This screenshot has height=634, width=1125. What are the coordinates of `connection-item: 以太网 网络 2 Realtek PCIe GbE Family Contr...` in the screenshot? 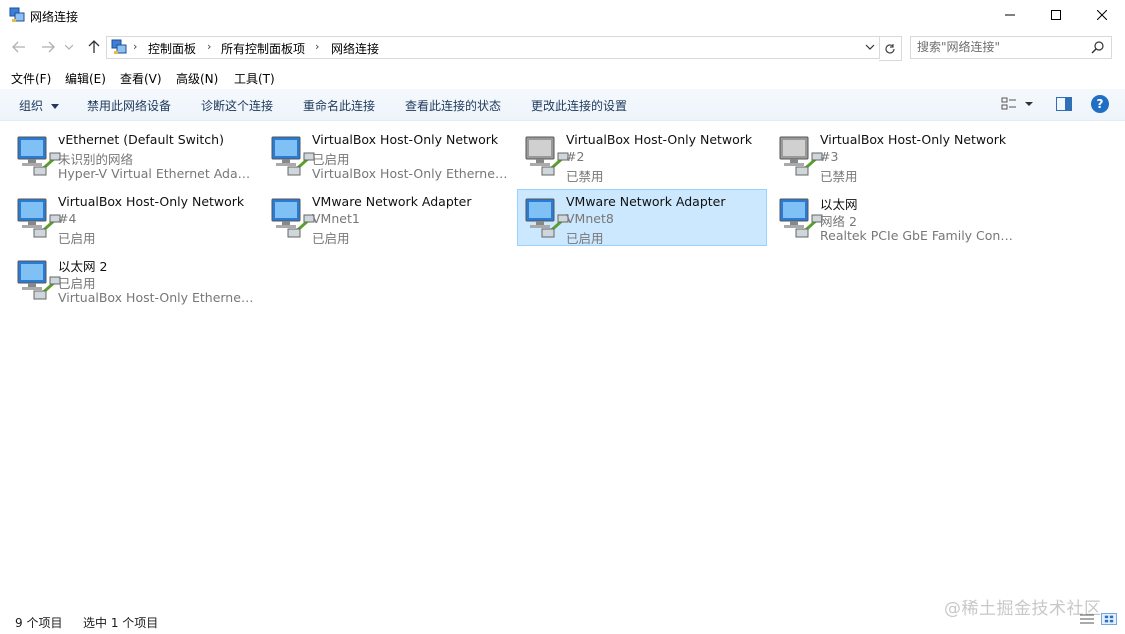 It's located at (896, 217).